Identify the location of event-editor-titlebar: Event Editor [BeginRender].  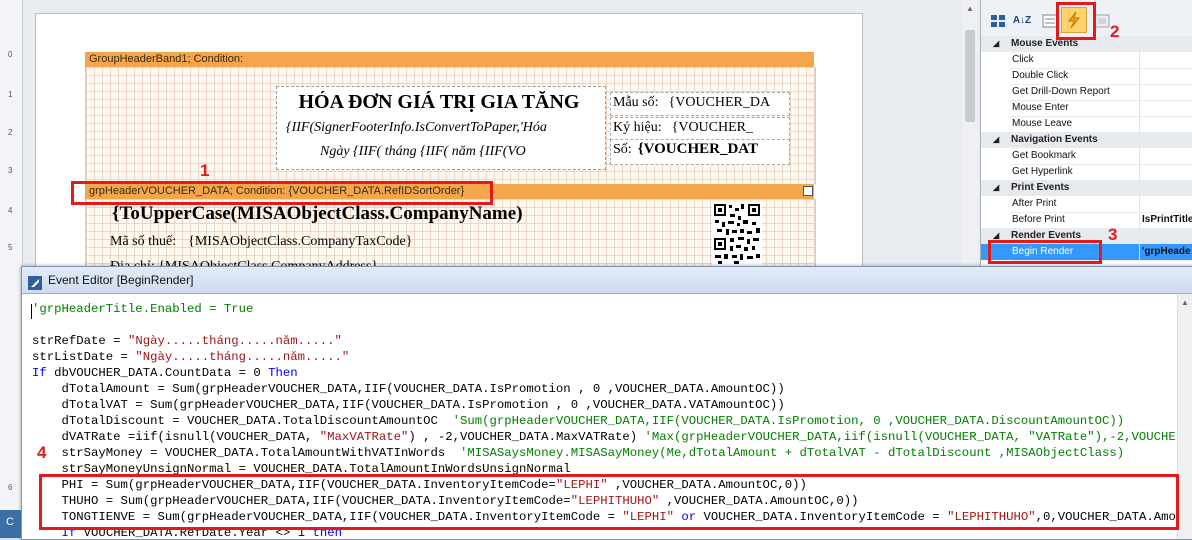
(607, 280).